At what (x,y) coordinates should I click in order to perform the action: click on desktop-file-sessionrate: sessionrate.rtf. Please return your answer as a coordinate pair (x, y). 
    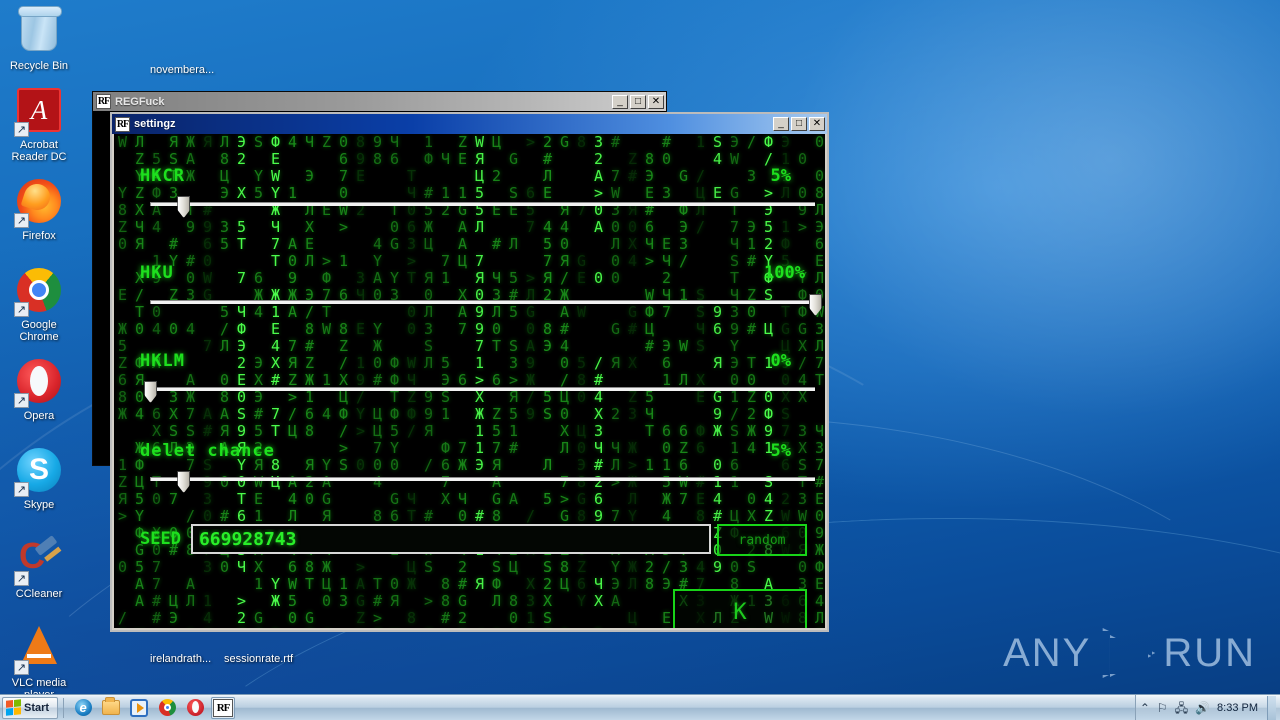
    Looking at the image, I should click on (269, 659).